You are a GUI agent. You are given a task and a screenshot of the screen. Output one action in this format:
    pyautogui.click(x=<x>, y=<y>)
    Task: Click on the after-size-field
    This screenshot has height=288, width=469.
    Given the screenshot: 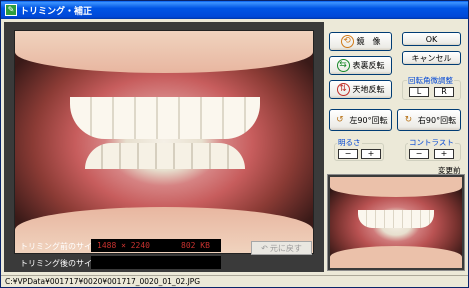 What is the action you would take?
    pyautogui.click(x=156, y=262)
    